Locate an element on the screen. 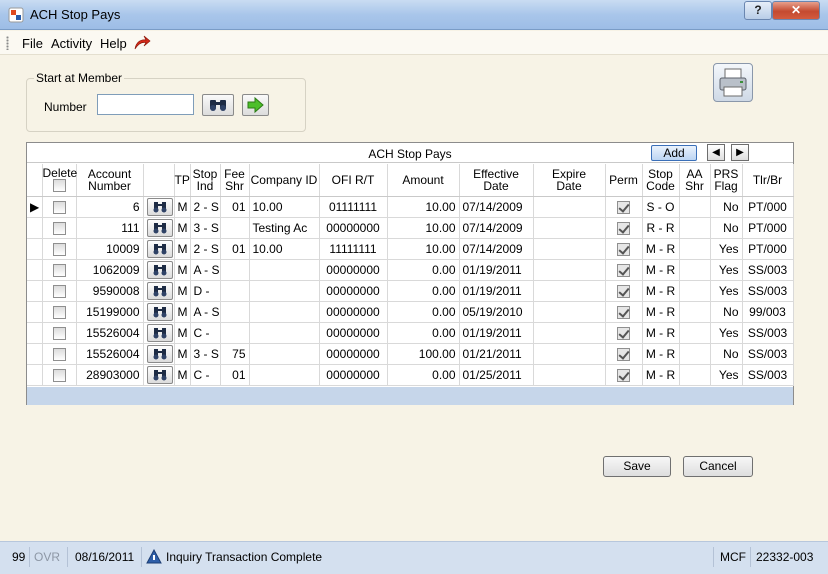 This screenshot has width=828, height=574. cancel-button: Cancel is located at coordinates (718, 466).